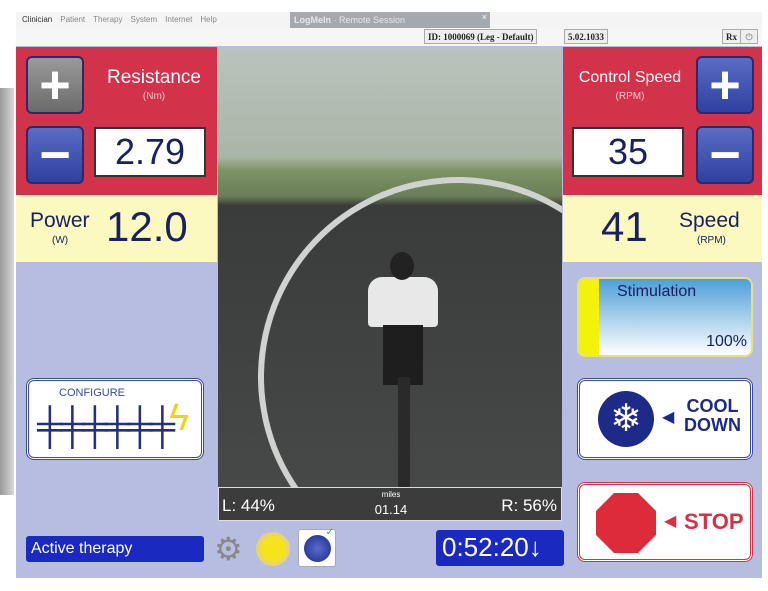  I want to click on check-icon: ✓, so click(329, 532).